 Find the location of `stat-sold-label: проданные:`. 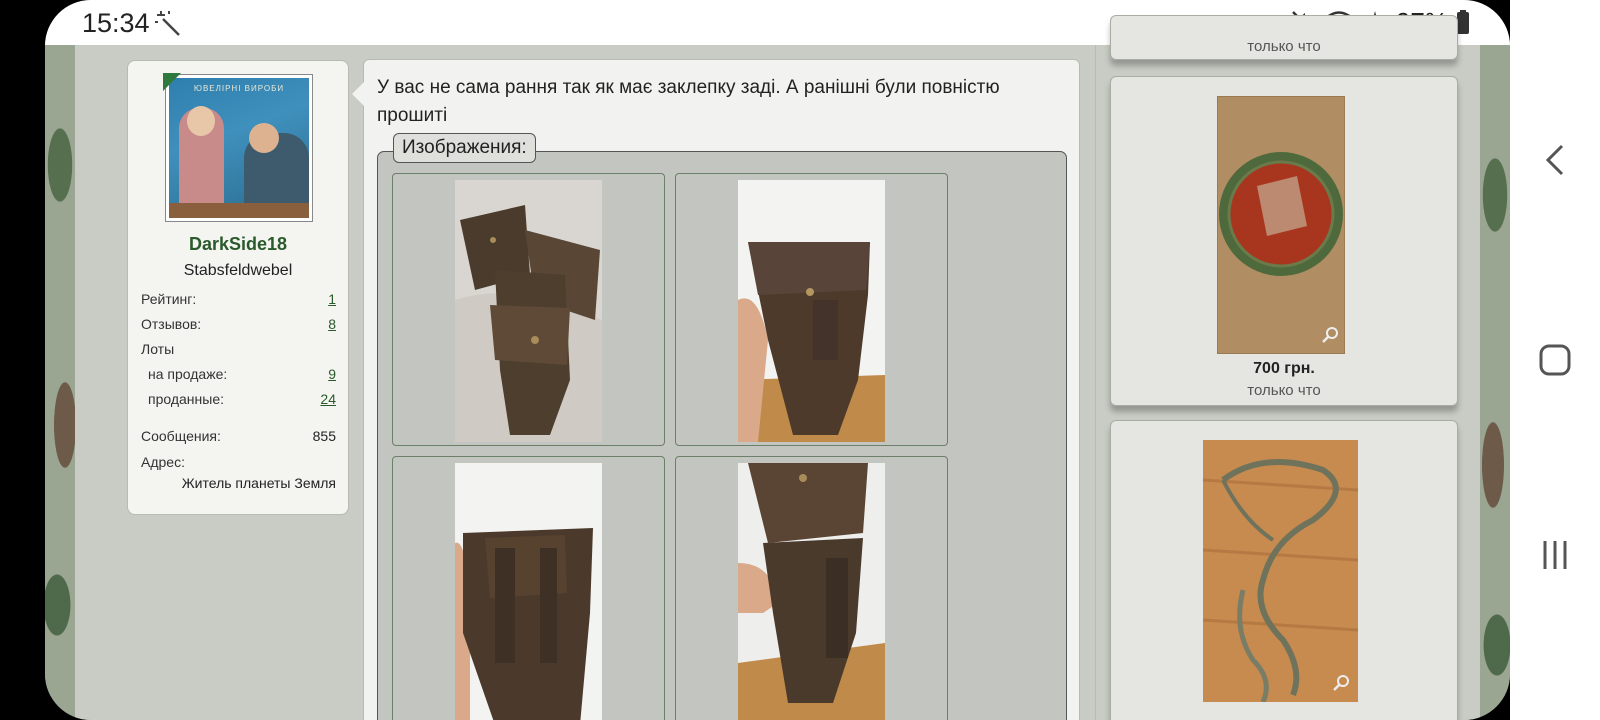

stat-sold-label: проданные: is located at coordinates (186, 399).